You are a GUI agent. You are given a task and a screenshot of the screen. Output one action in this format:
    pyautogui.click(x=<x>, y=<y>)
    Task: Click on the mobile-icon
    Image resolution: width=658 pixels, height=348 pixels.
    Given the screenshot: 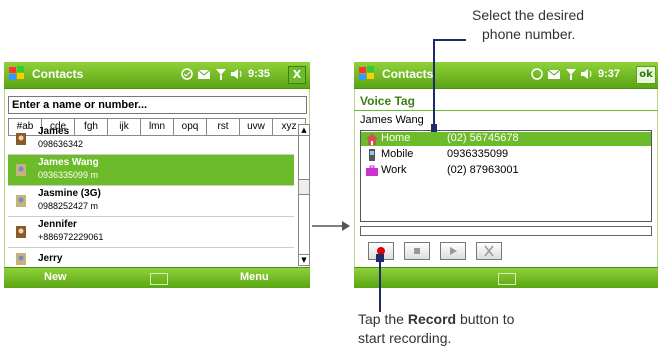 What is the action you would take?
    pyautogui.click(x=372, y=155)
    